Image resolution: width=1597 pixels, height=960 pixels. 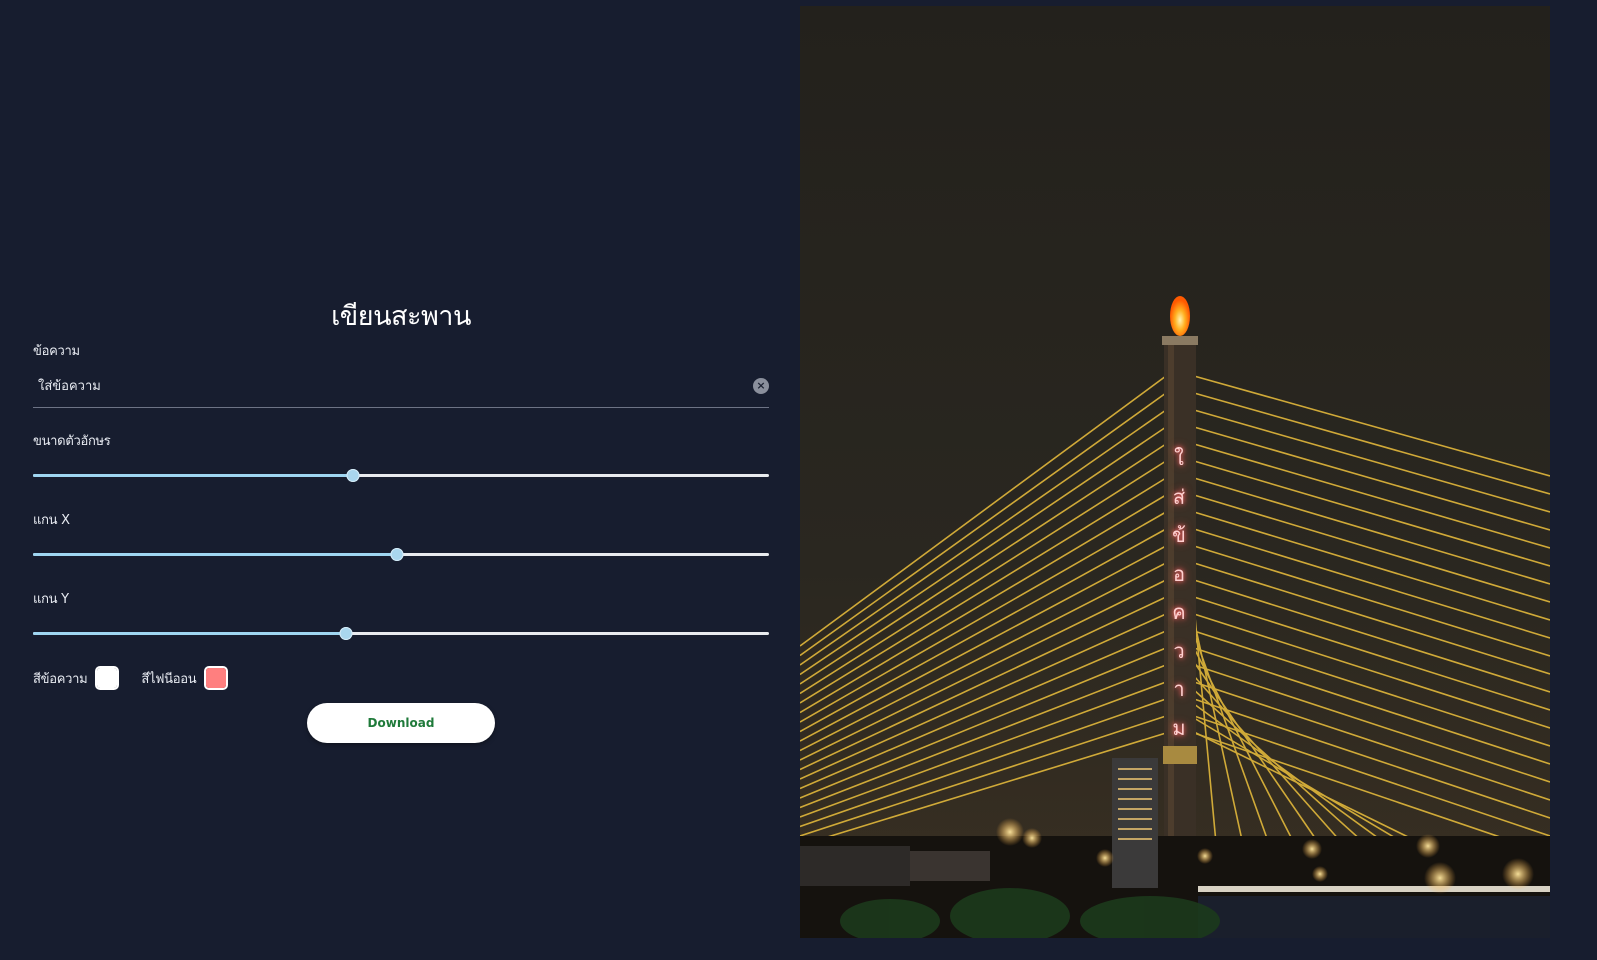 I want to click on color-row: สีข้อความ สีไฟนีออน, so click(x=401, y=678).